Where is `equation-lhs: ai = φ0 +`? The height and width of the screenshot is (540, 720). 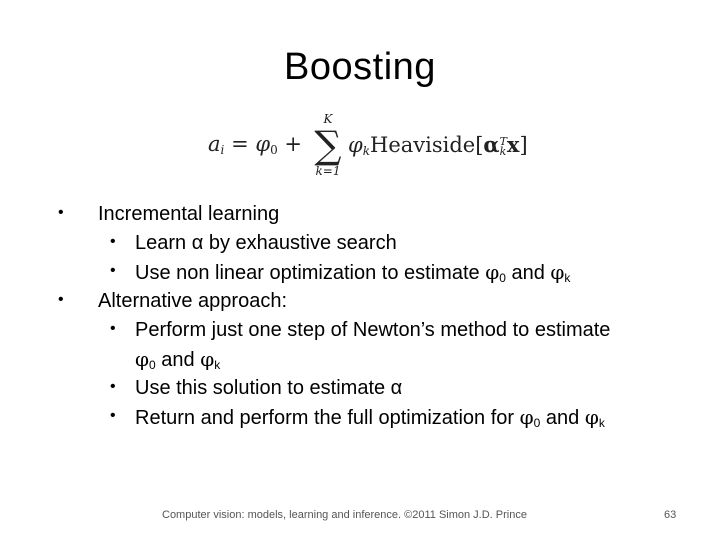 equation-lhs: ai = φ0 + is located at coordinates (255, 144).